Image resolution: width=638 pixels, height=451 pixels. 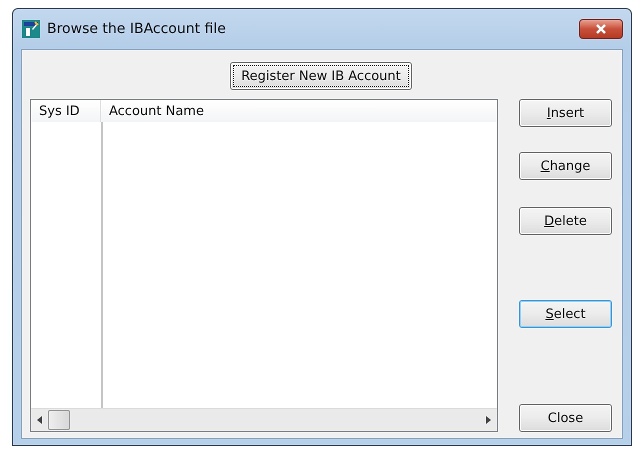 What do you see at coordinates (299, 111) in the screenshot?
I see `column-header: Account Name` at bounding box center [299, 111].